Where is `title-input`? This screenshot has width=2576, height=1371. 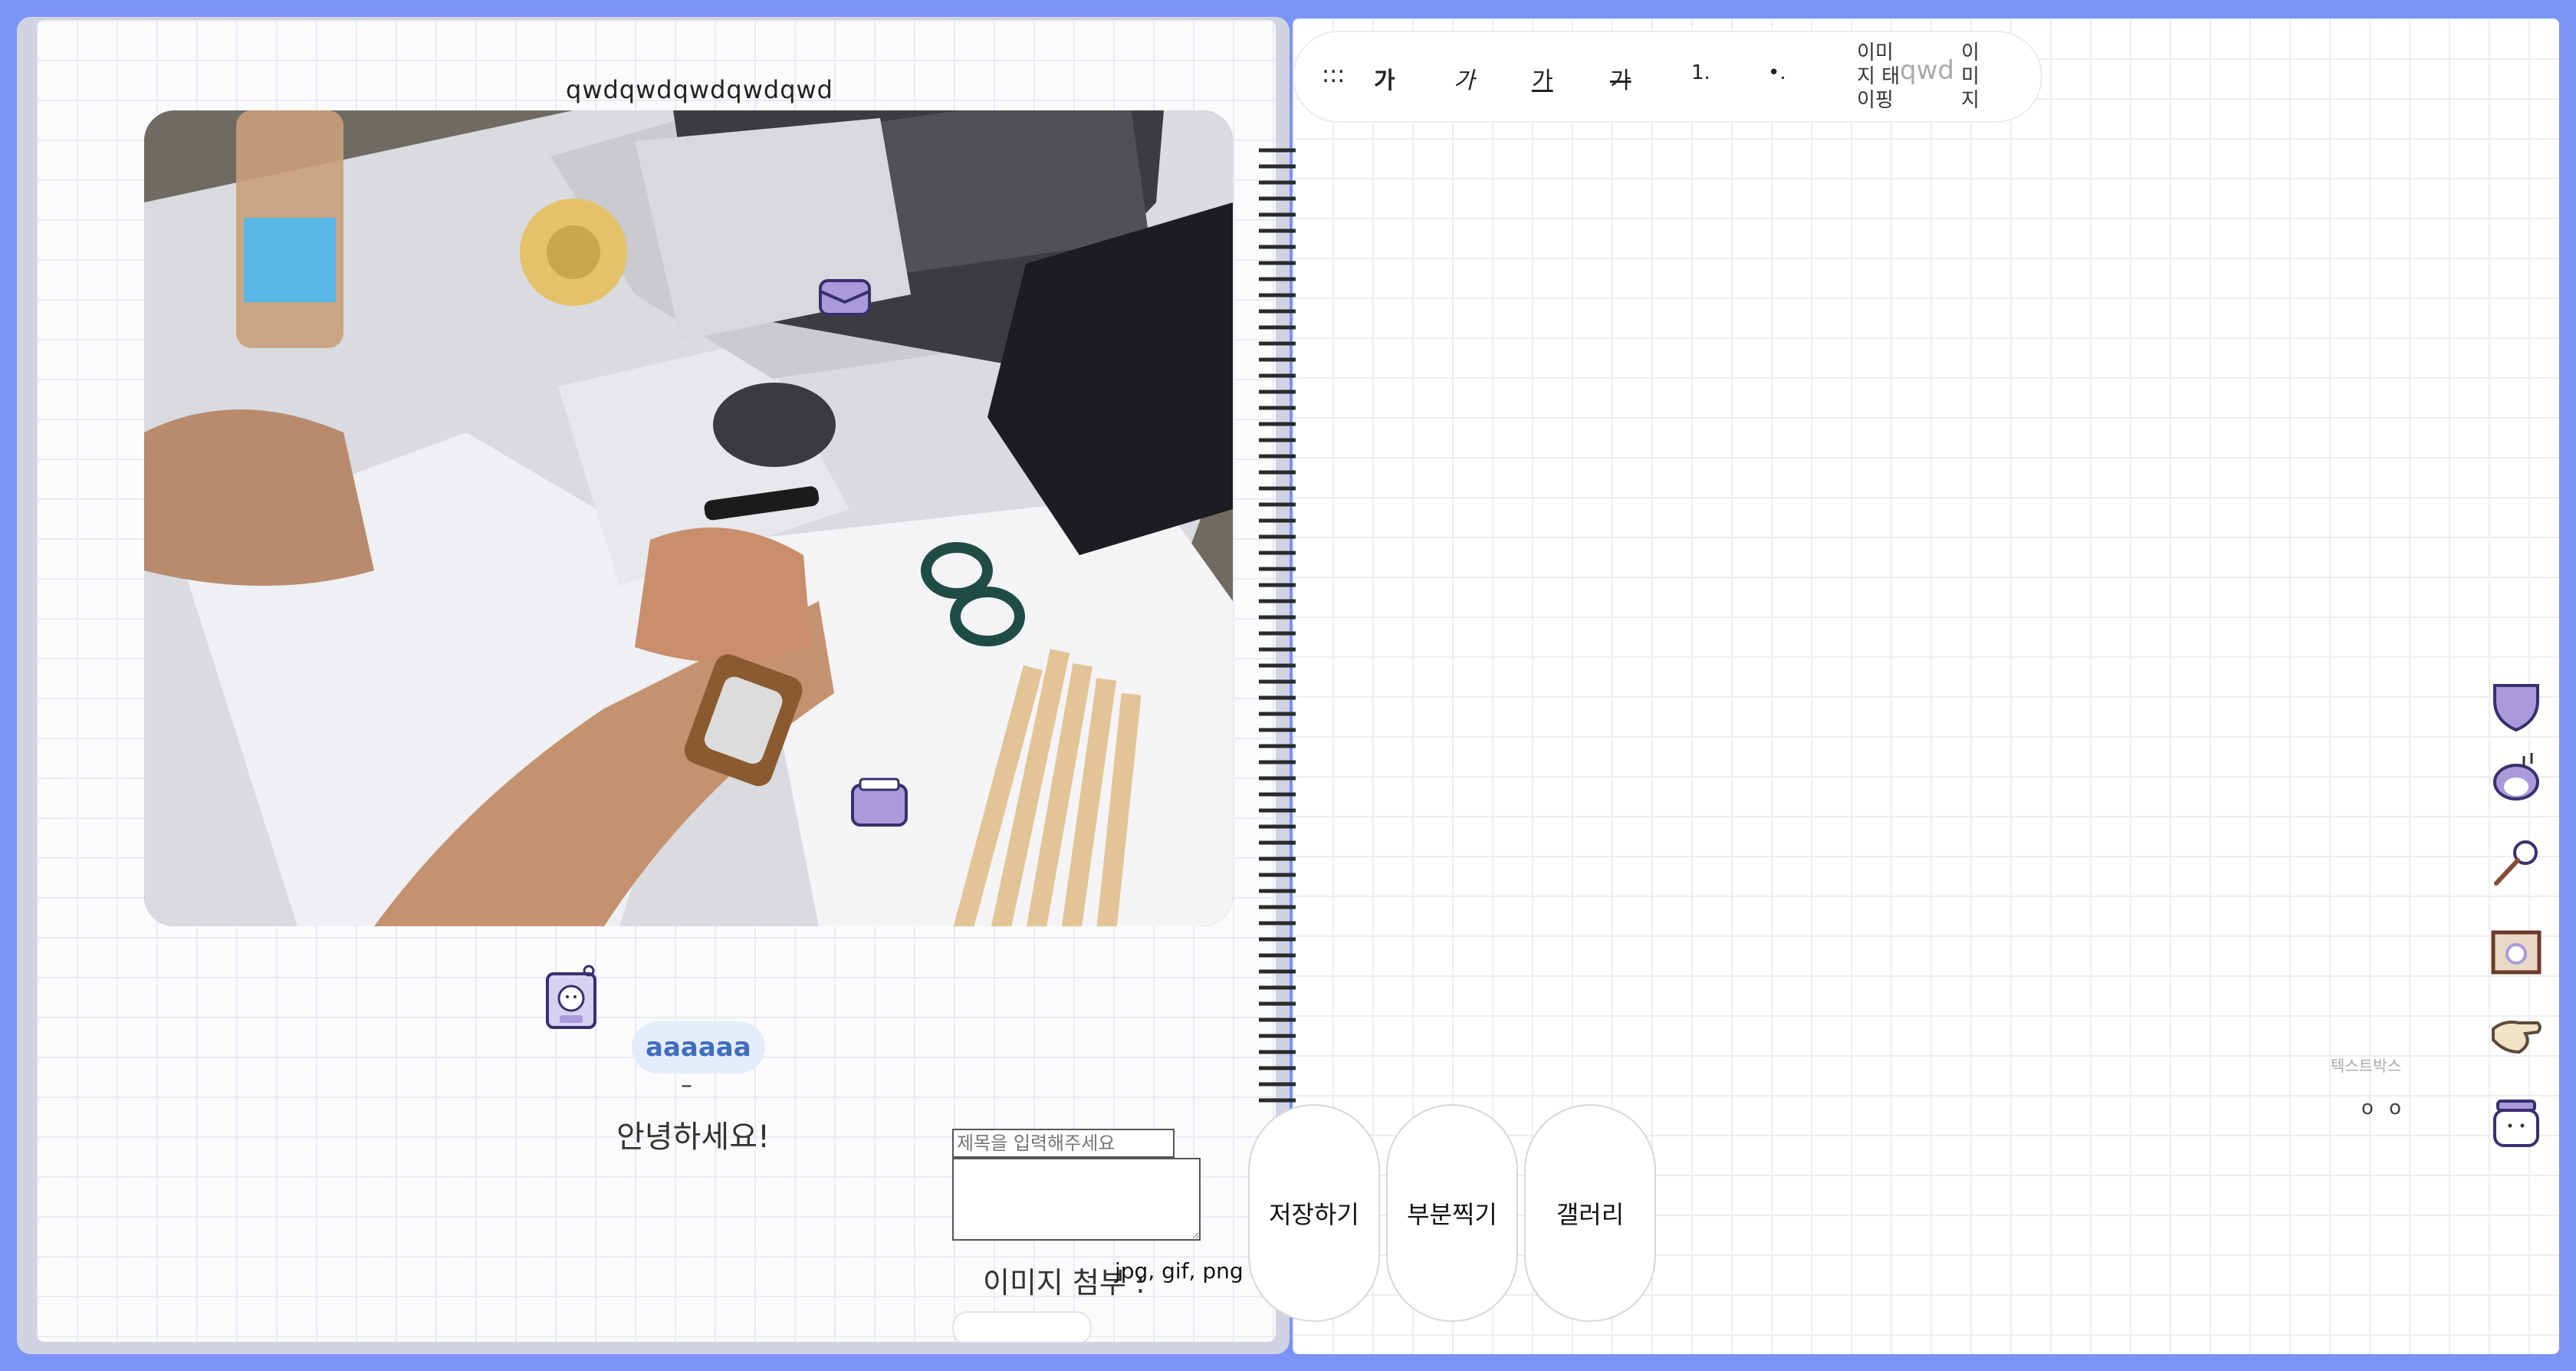
title-input is located at coordinates (1063, 1143).